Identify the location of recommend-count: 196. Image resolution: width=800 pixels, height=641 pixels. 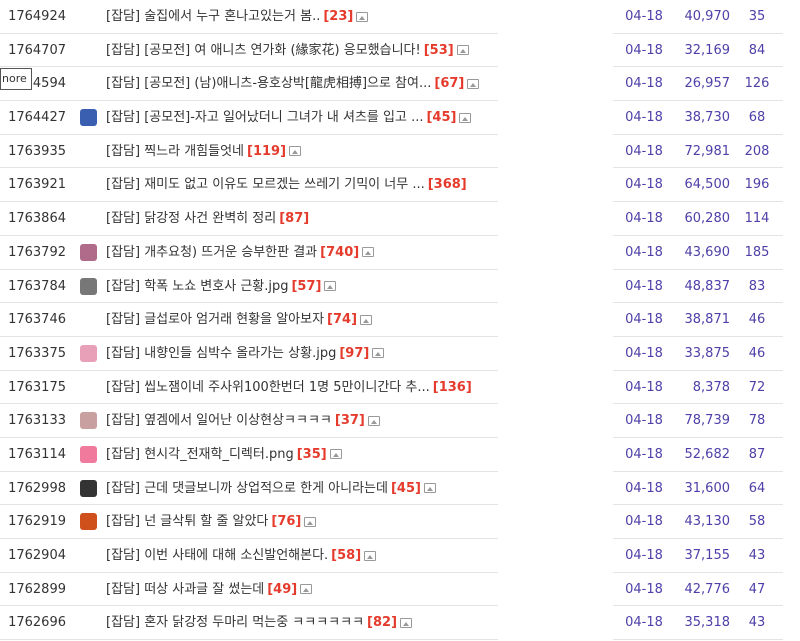
(757, 185).